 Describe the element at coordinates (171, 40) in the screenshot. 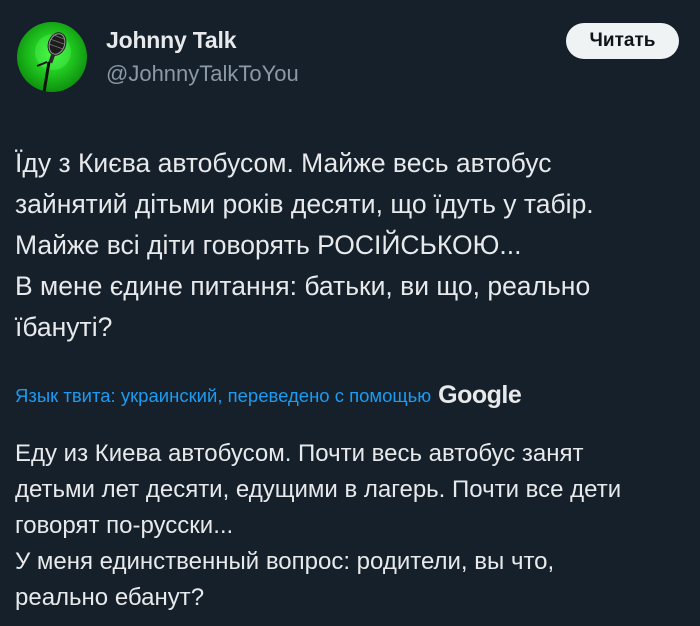

I see `author-name: Johnny Talk` at that location.